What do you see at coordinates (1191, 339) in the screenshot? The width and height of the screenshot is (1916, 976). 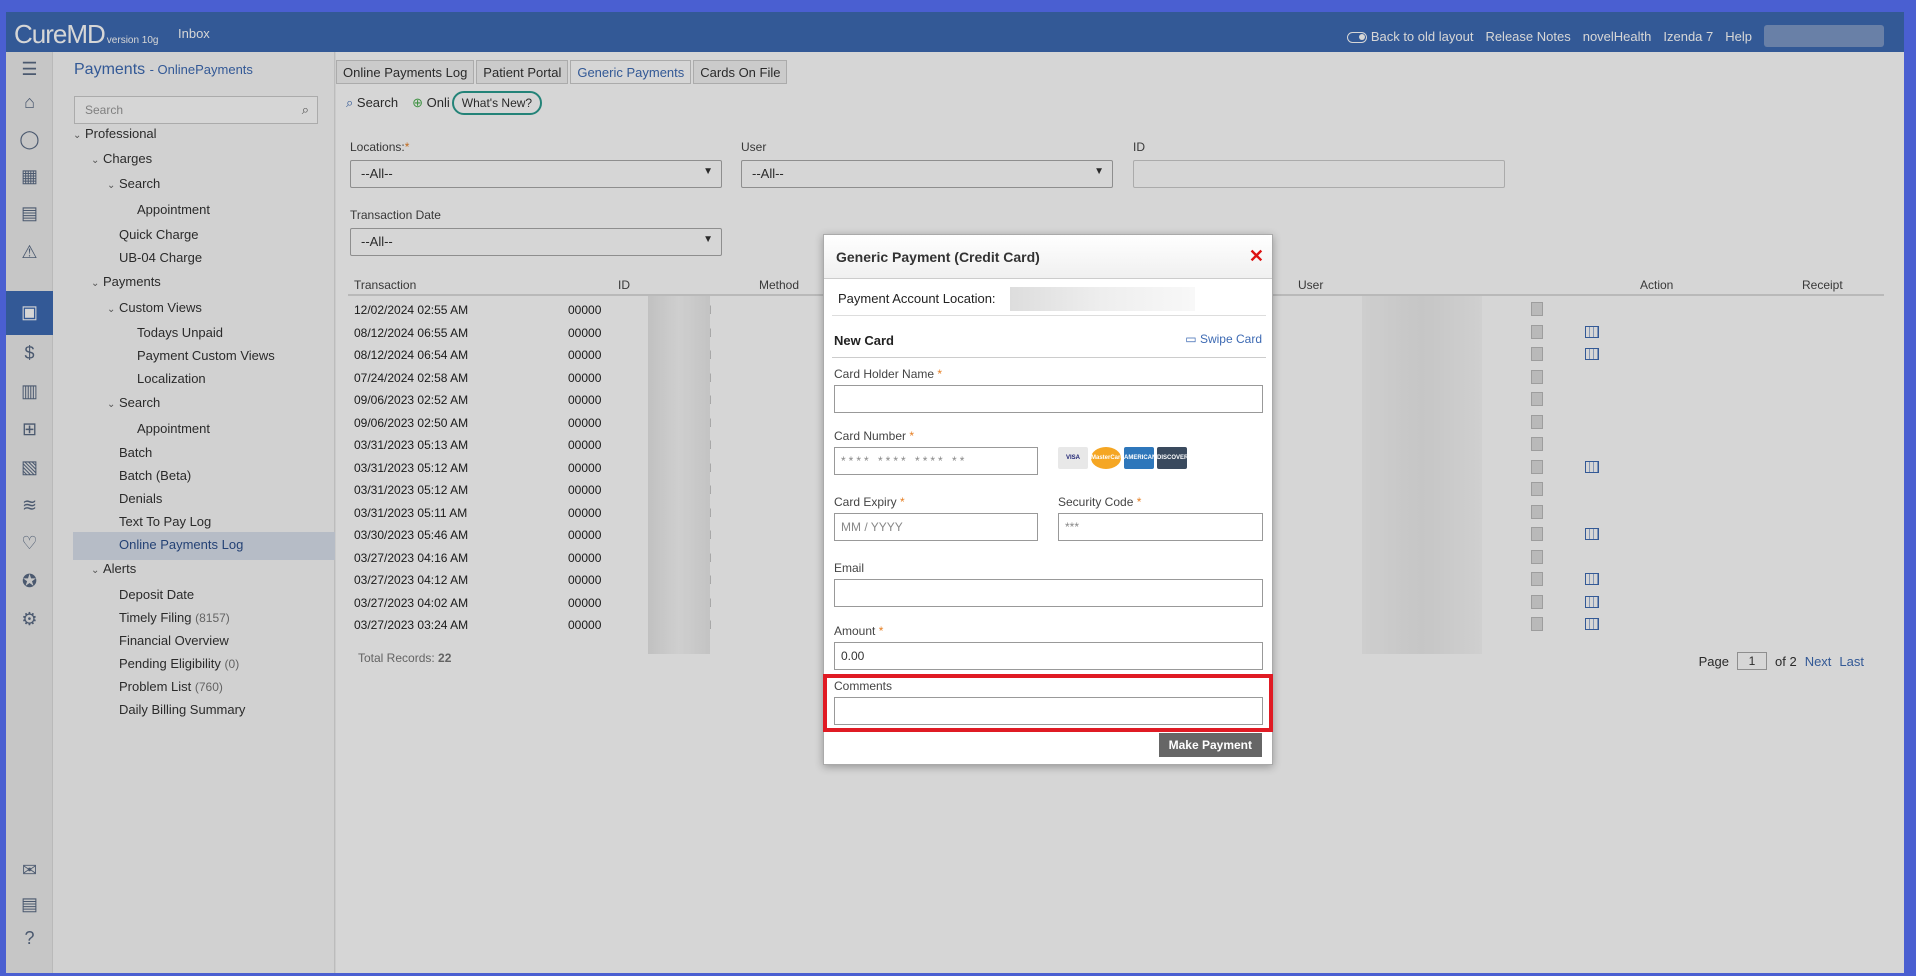 I see `card-reader-icon: ▭` at bounding box center [1191, 339].